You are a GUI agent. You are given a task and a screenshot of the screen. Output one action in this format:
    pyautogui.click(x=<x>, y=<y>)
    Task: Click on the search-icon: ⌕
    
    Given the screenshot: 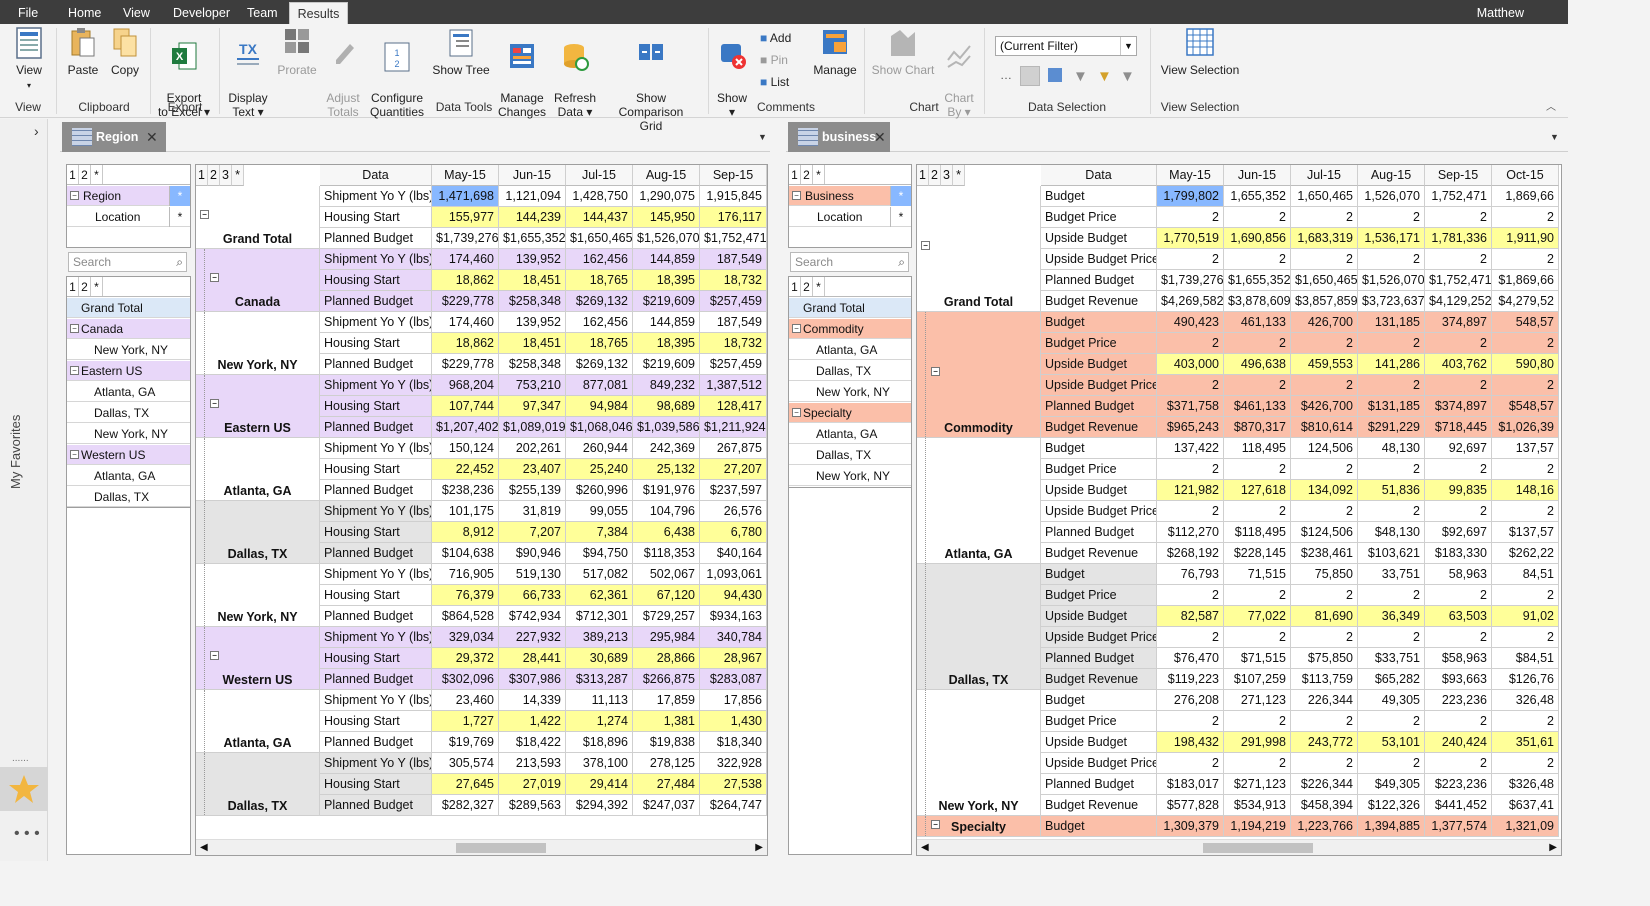 What is the action you would take?
    pyautogui.click(x=179, y=262)
    